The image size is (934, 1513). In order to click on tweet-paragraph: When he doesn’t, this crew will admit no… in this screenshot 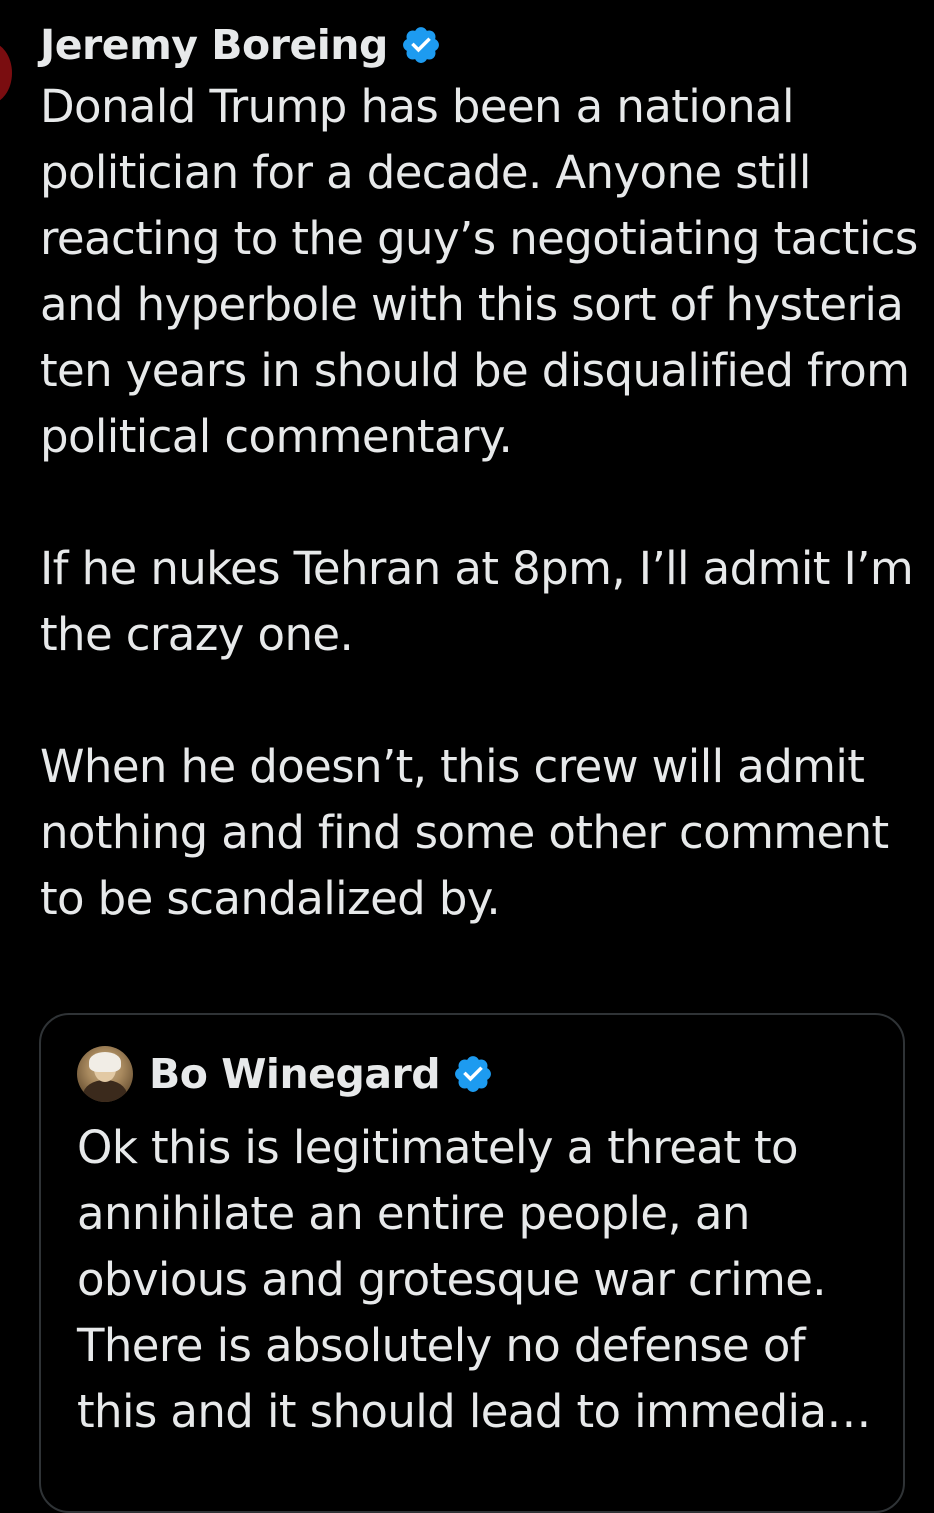, I will do `click(464, 832)`.